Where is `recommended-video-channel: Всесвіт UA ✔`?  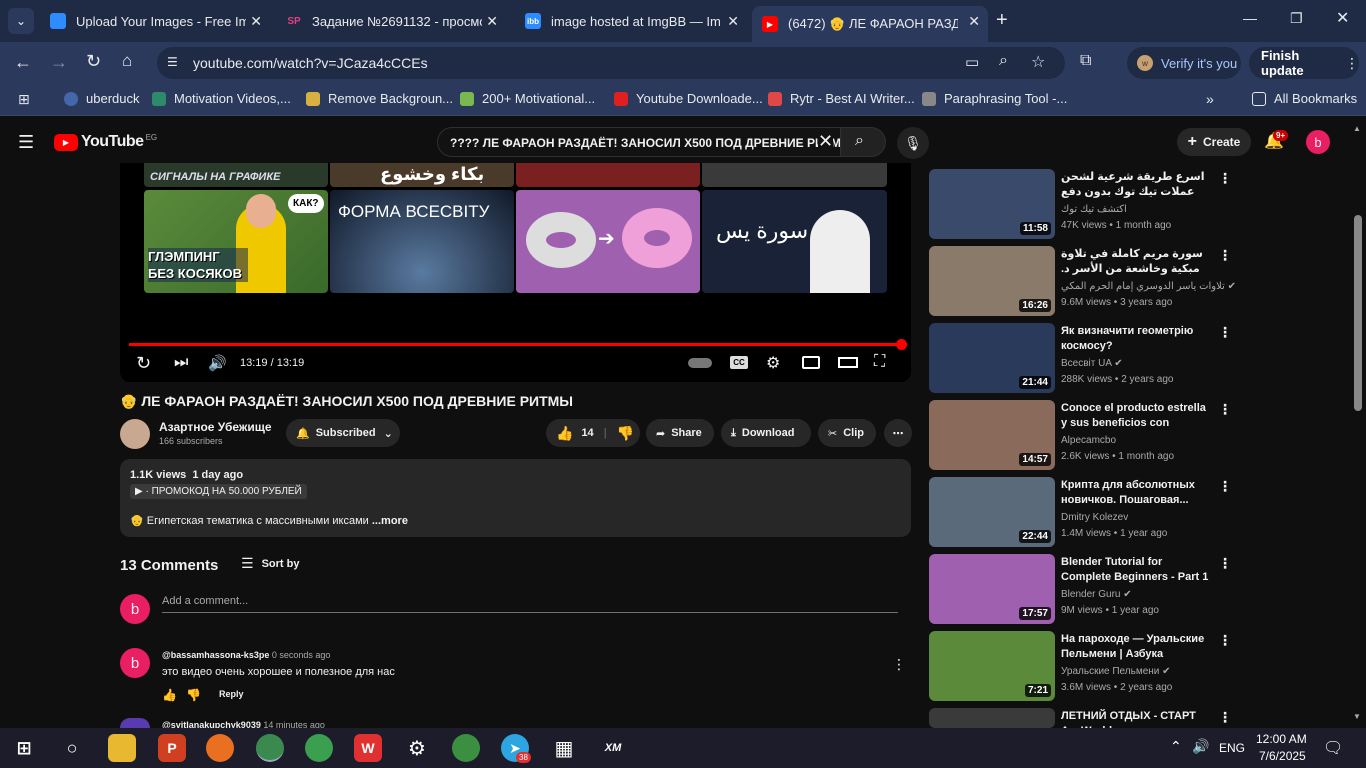 recommended-video-channel: Всесвіт UA ✔ is located at coordinates (1092, 363).